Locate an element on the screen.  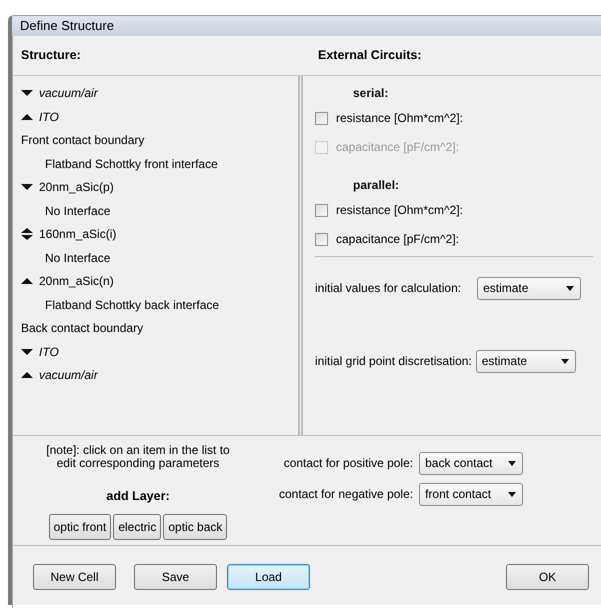
group-label: serial: is located at coordinates (370, 93).